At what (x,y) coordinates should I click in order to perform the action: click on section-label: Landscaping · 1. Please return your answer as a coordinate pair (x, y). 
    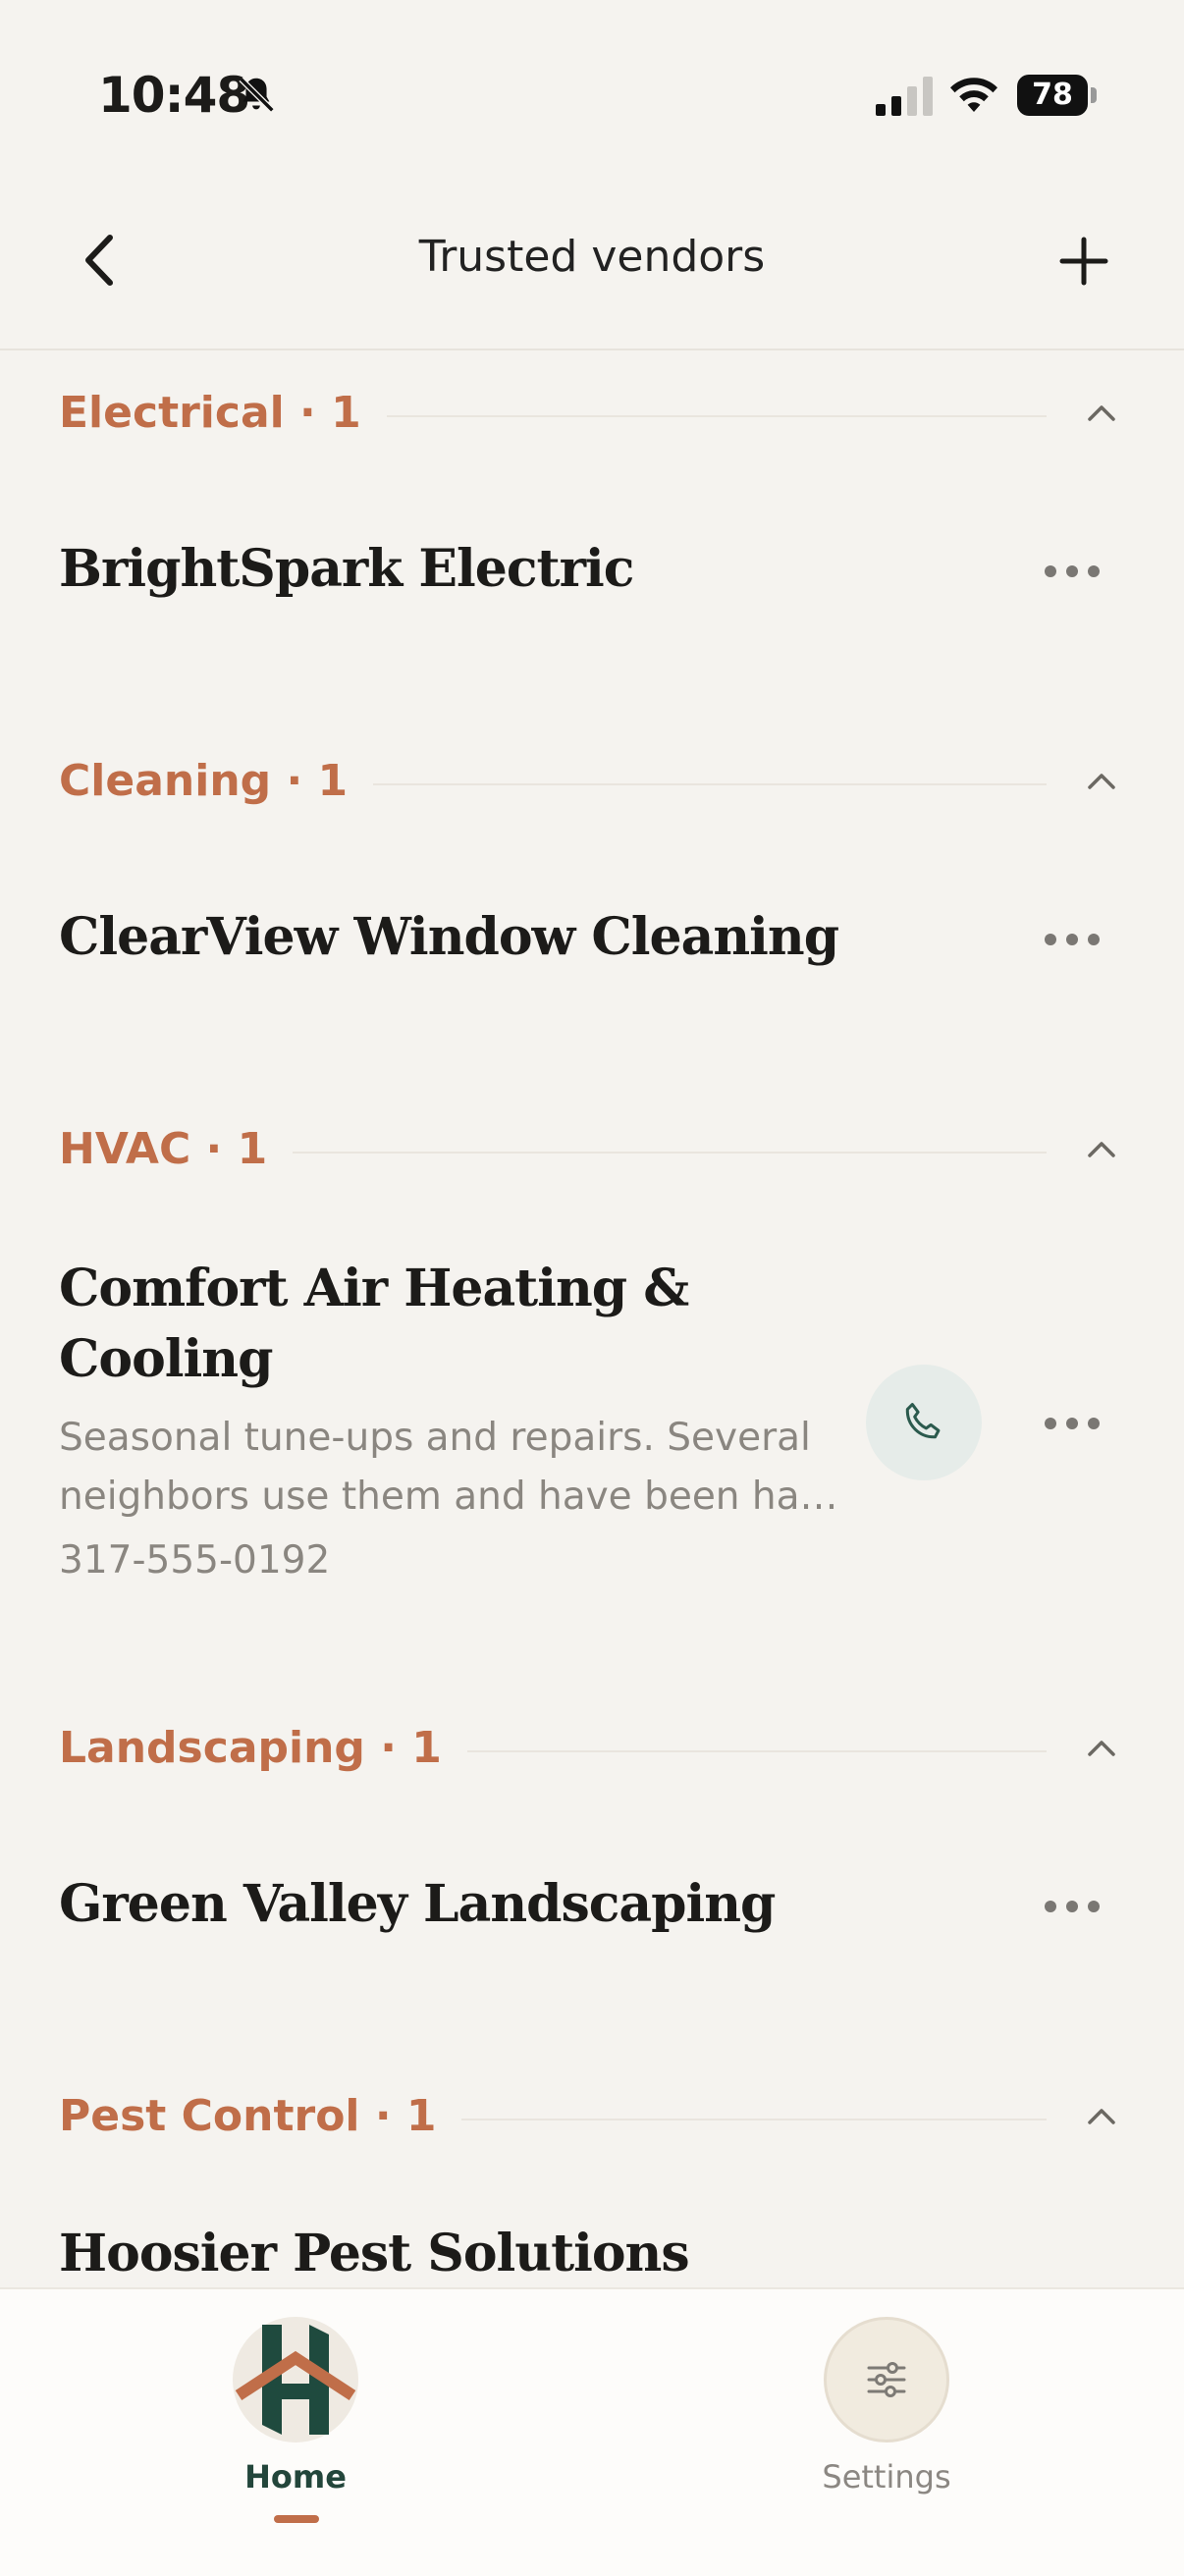
    Looking at the image, I should click on (263, 1748).